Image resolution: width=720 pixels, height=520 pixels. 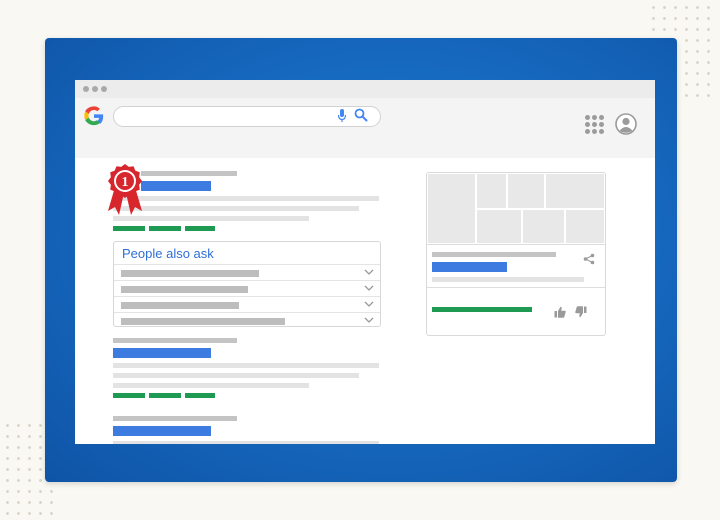 What do you see at coordinates (365, 89) in the screenshot?
I see `browser-title-bar` at bounding box center [365, 89].